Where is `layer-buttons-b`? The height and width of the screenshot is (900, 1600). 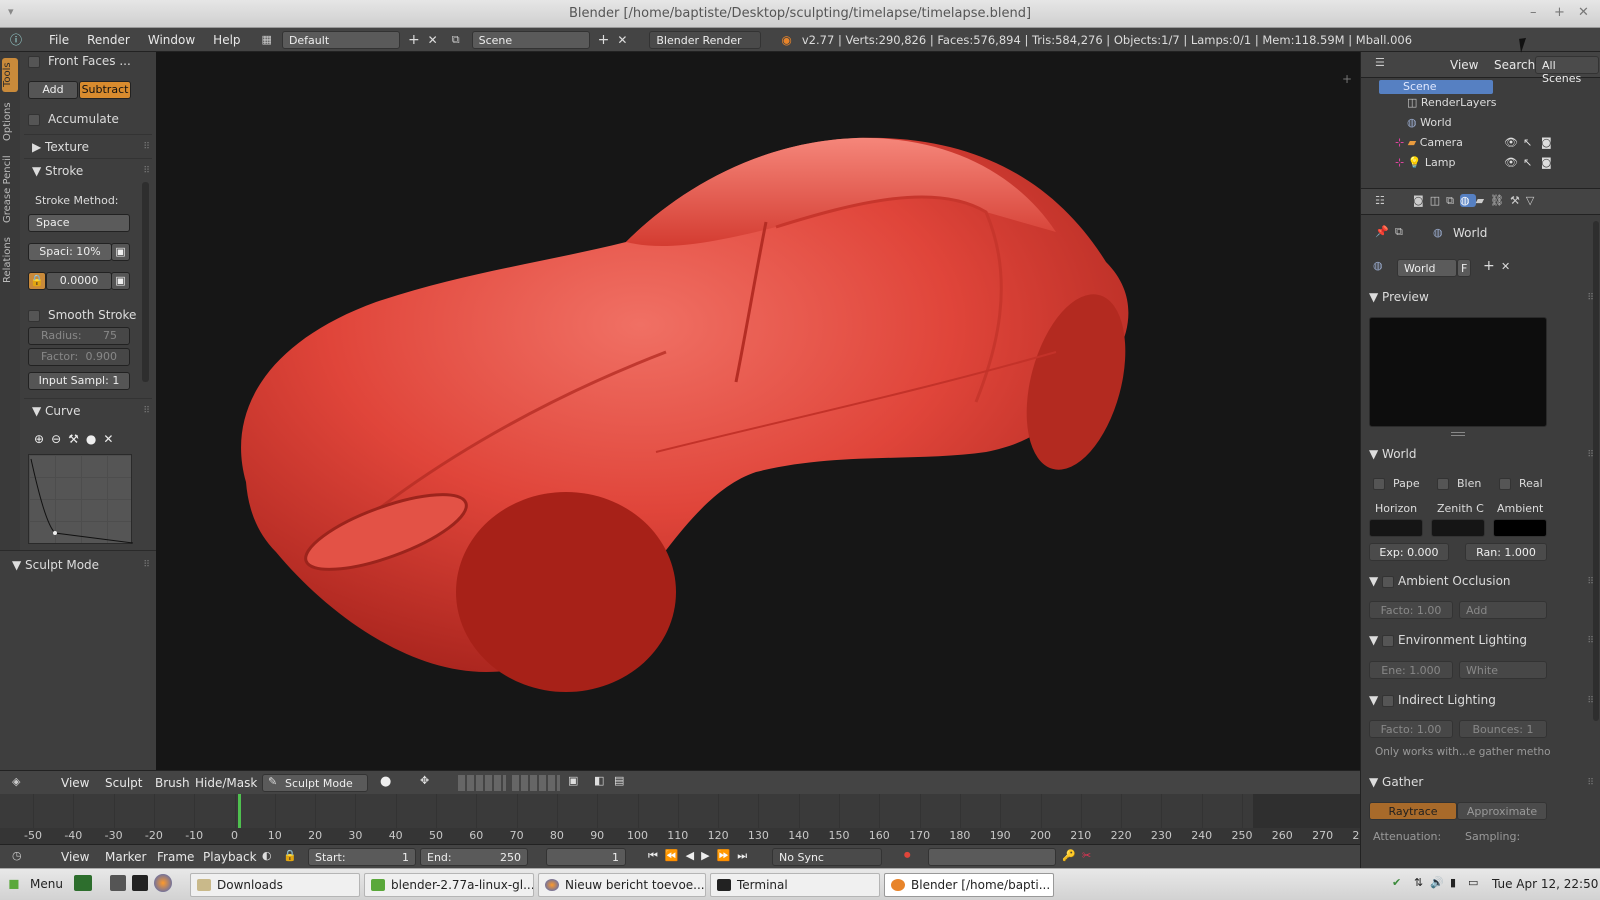
layer-buttons-b is located at coordinates (536, 783).